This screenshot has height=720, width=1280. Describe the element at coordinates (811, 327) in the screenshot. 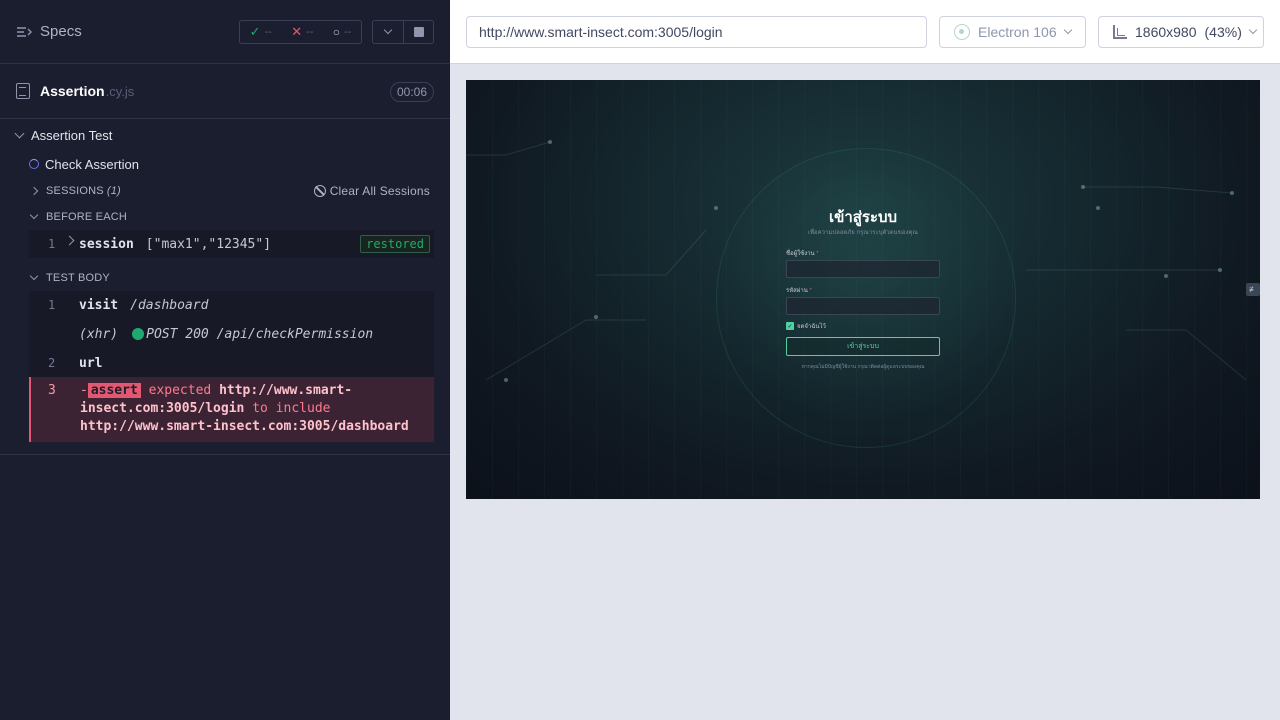

I see `remember-me-label: จดจำฉันไว้` at that location.